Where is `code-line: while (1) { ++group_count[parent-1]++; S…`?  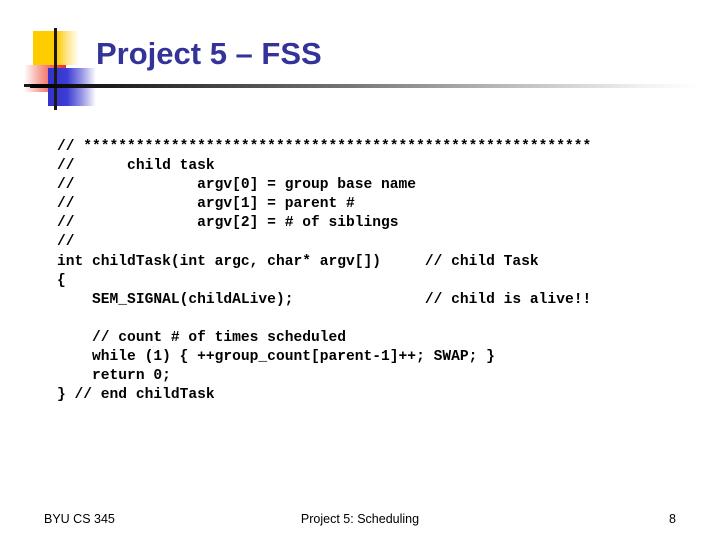 code-line: while (1) { ++group_count[parent-1]++; S… is located at coordinates (276, 357).